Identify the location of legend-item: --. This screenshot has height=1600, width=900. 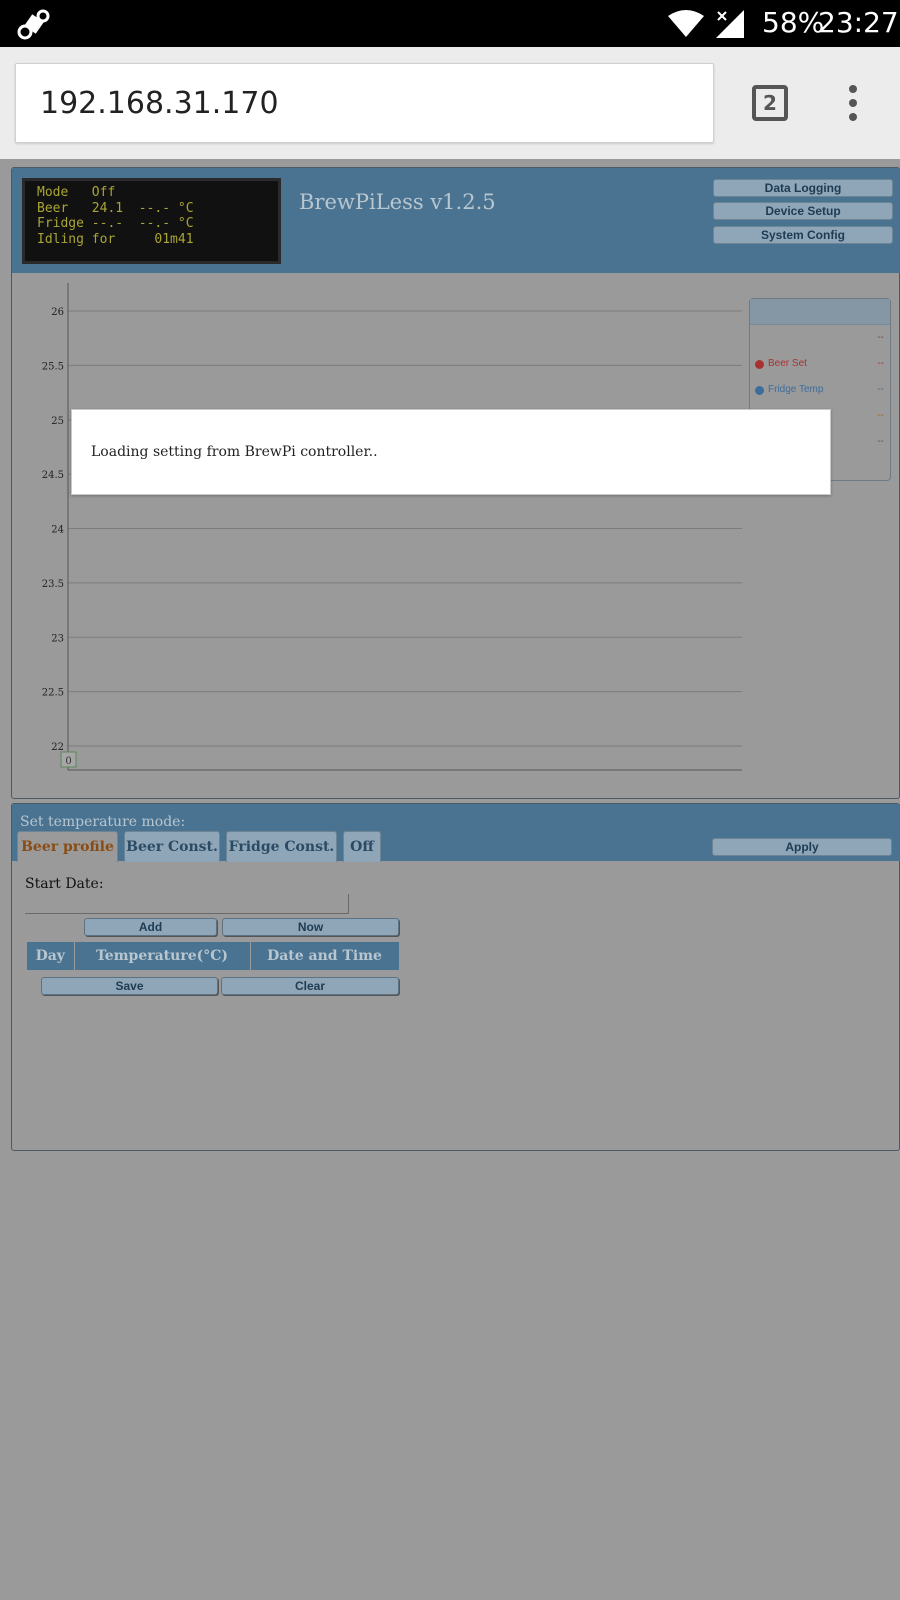
(820, 338).